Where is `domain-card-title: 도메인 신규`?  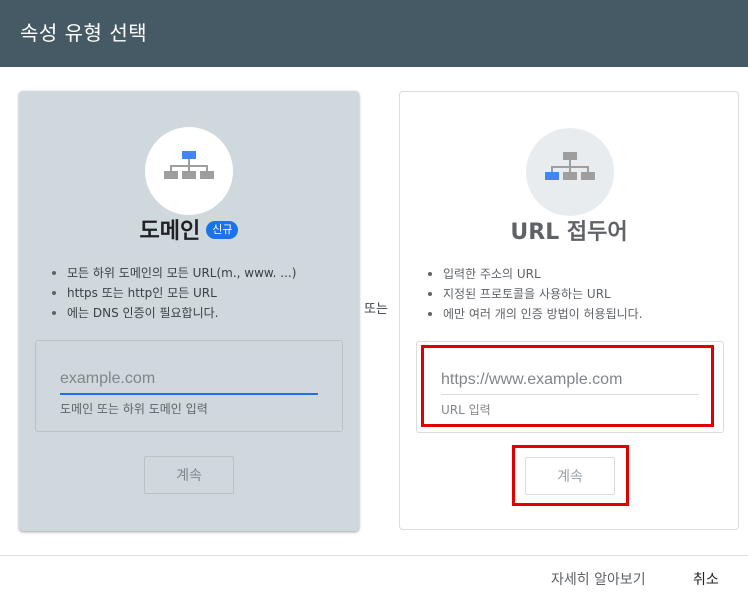
domain-card-title: 도메인 신규 is located at coordinates (189, 232).